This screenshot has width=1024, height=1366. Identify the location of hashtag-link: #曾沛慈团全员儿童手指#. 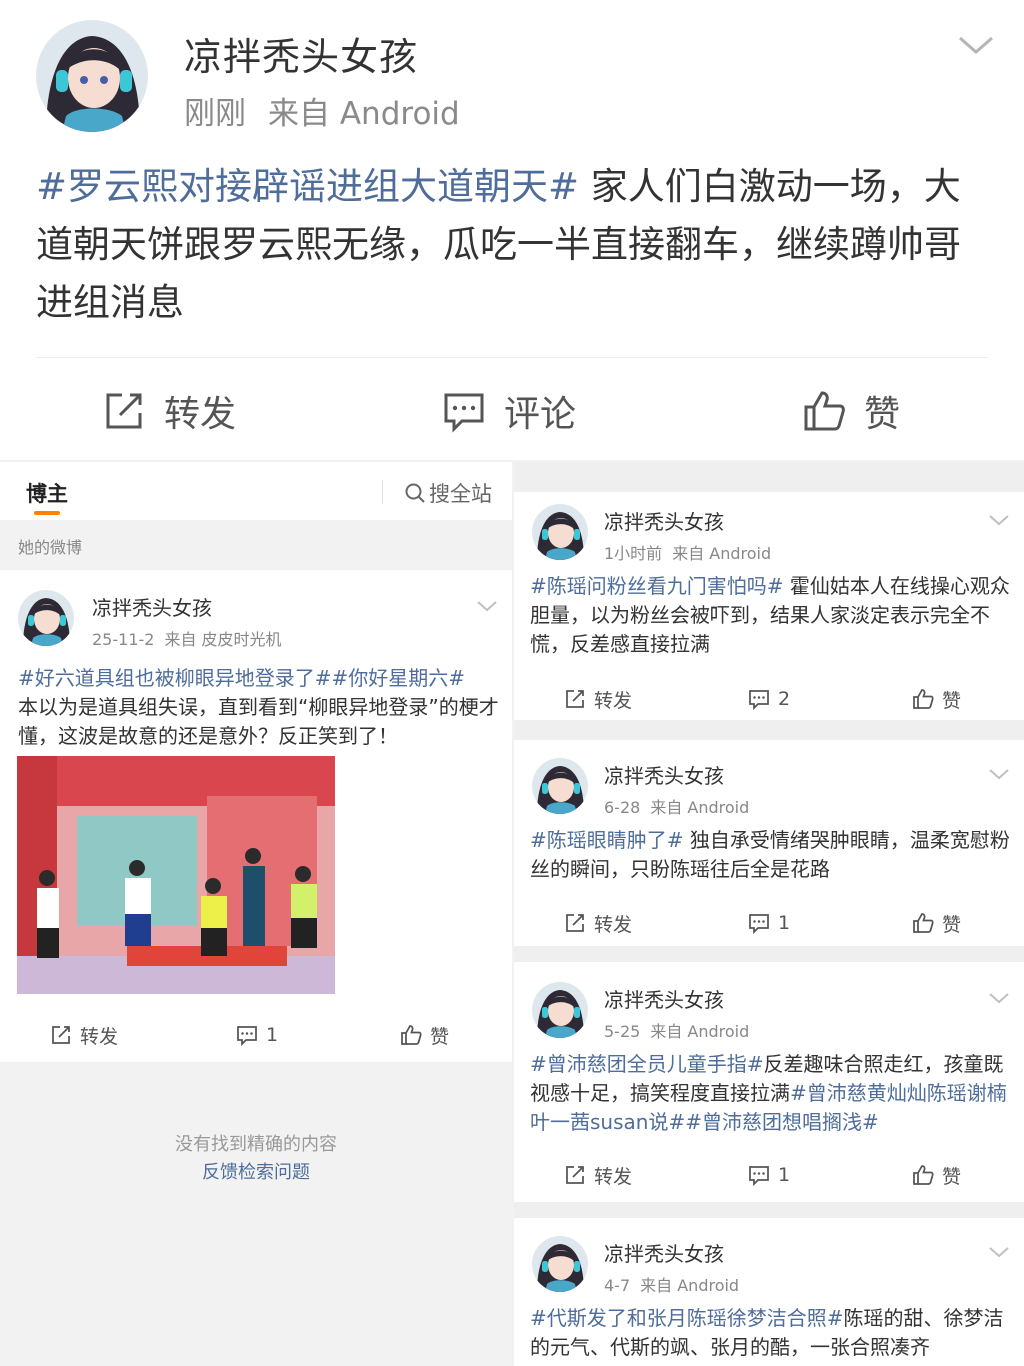
(647, 1064).